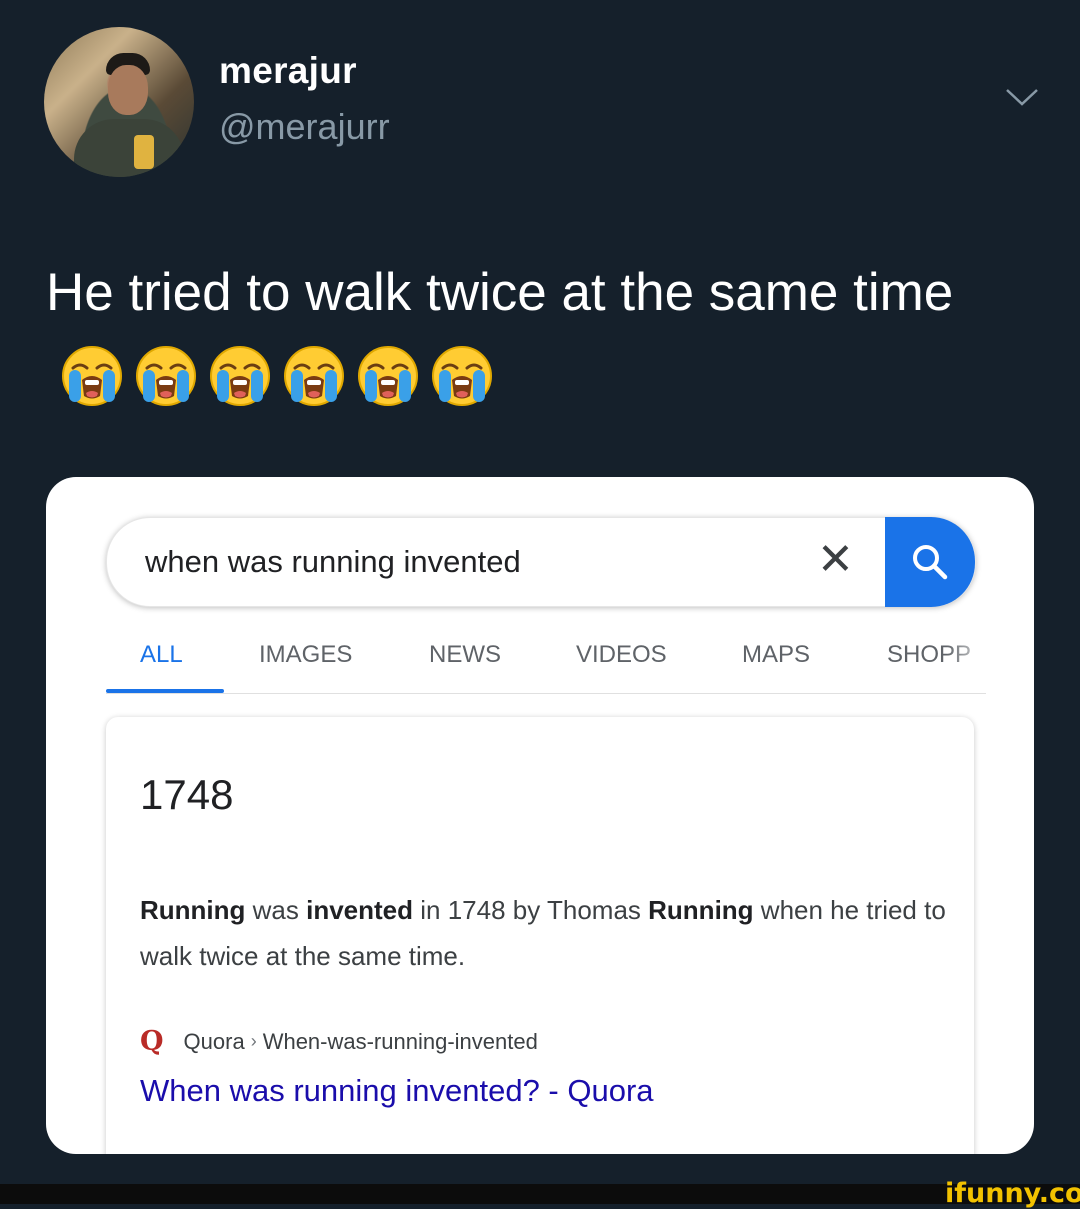 This screenshot has height=1209, width=1080. What do you see at coordinates (400, 1041) in the screenshot?
I see `source-path: When-was-running-invented` at bounding box center [400, 1041].